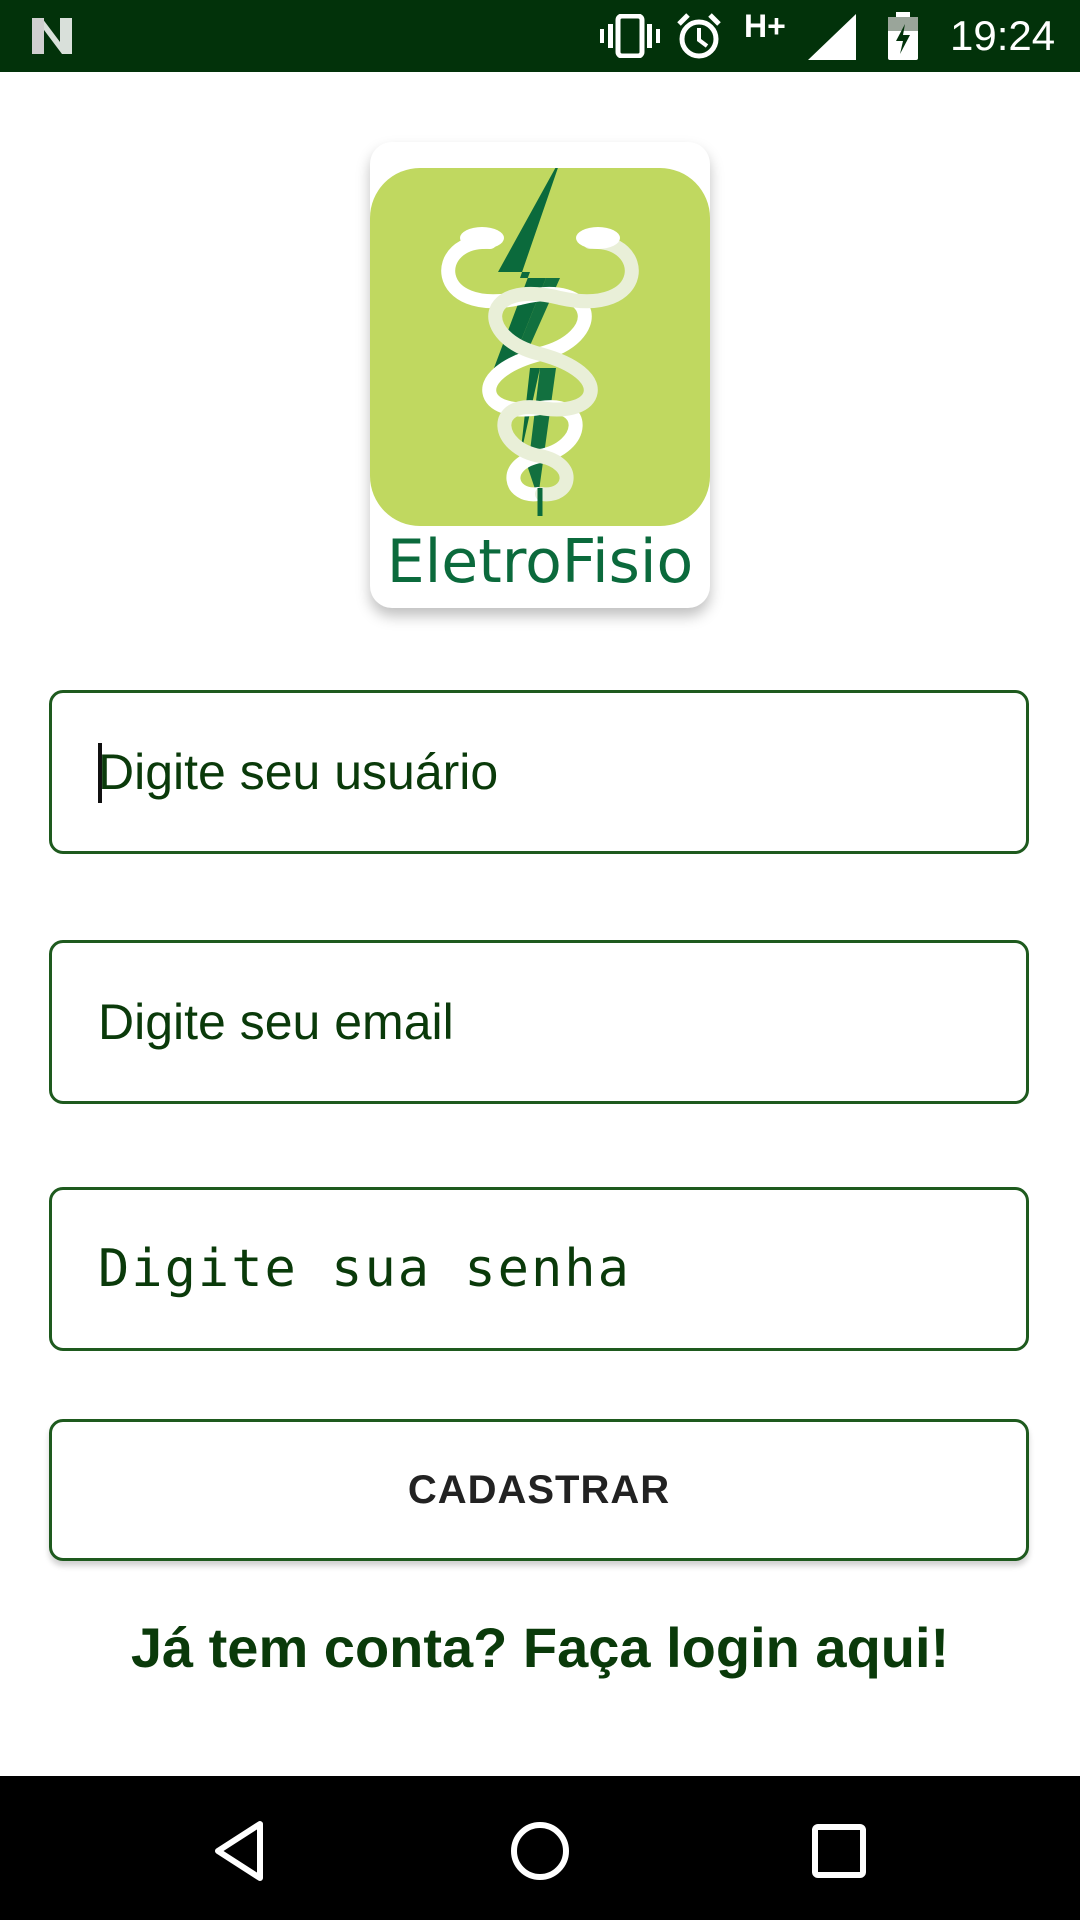 The image size is (1080, 1920). Describe the element at coordinates (630, 36) in the screenshot. I see `vibrate-icon` at that location.